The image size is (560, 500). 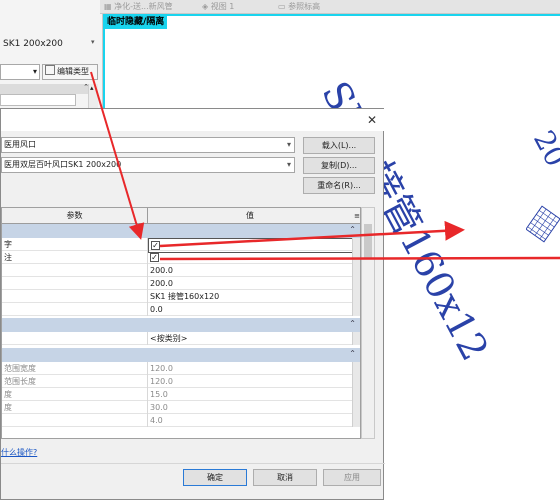 What do you see at coordinates (251, 309) in the screenshot?
I see `parameter-value: 0.0` at bounding box center [251, 309].